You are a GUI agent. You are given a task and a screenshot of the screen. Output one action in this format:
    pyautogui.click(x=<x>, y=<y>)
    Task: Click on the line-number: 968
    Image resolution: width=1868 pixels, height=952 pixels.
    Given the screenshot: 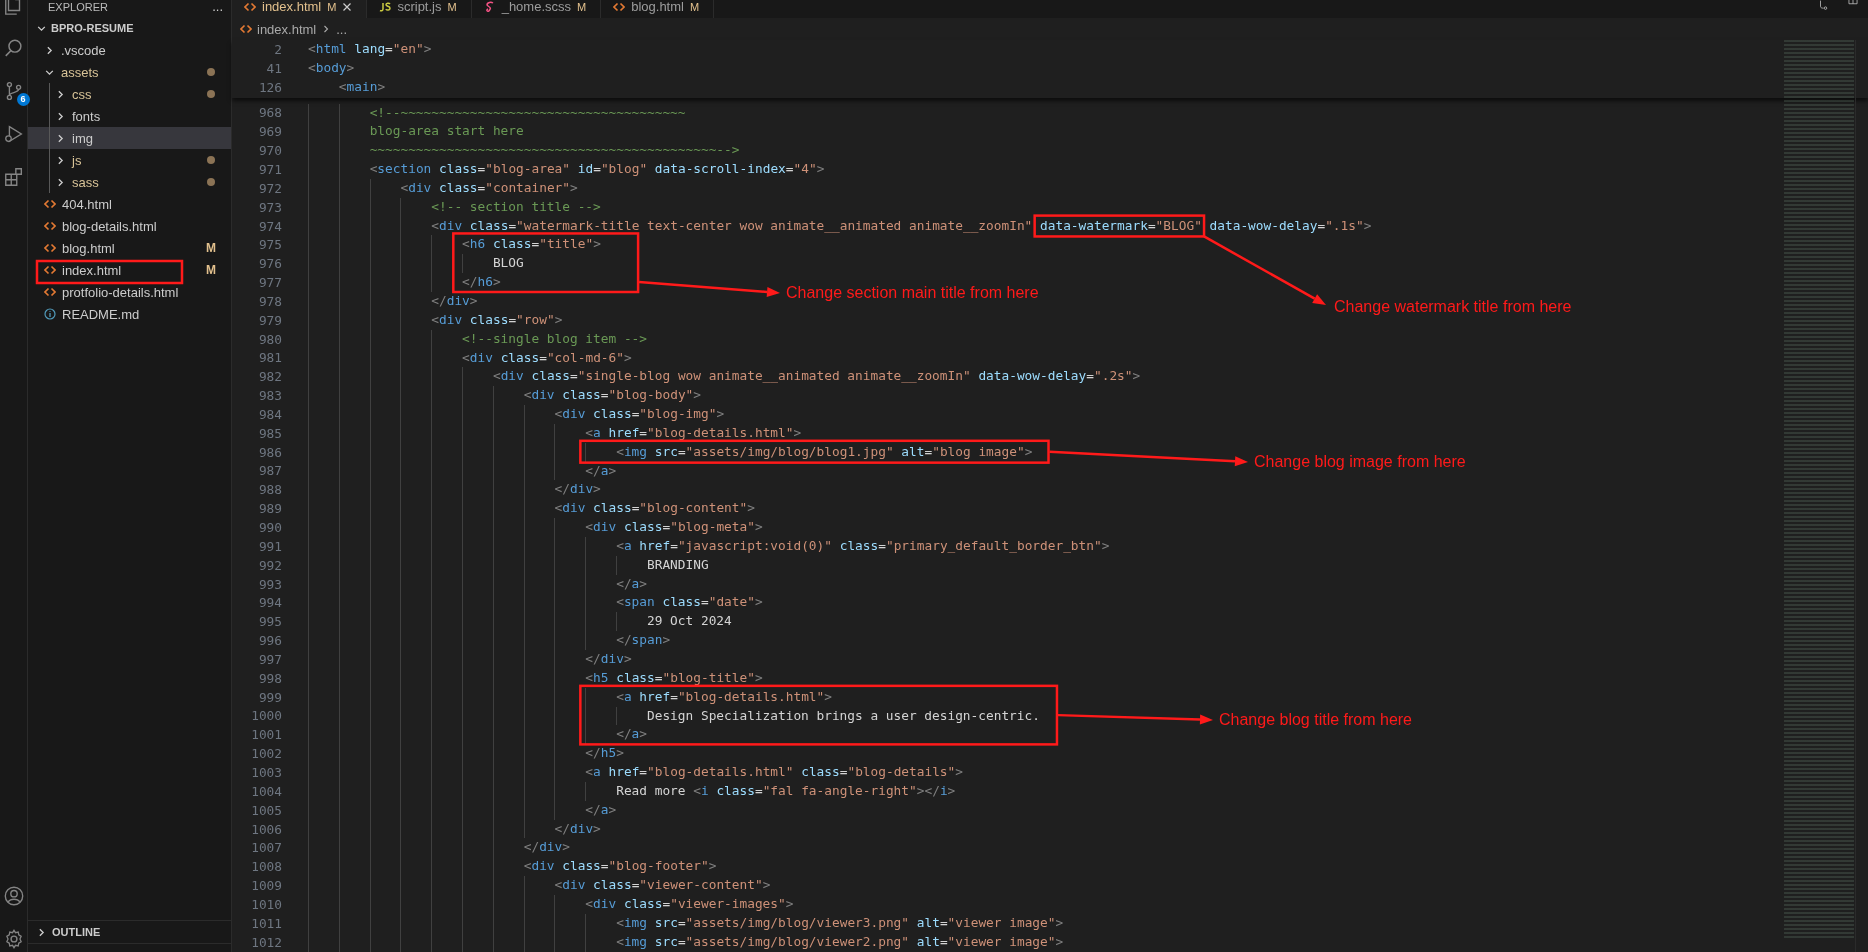 What is the action you would take?
    pyautogui.click(x=270, y=113)
    